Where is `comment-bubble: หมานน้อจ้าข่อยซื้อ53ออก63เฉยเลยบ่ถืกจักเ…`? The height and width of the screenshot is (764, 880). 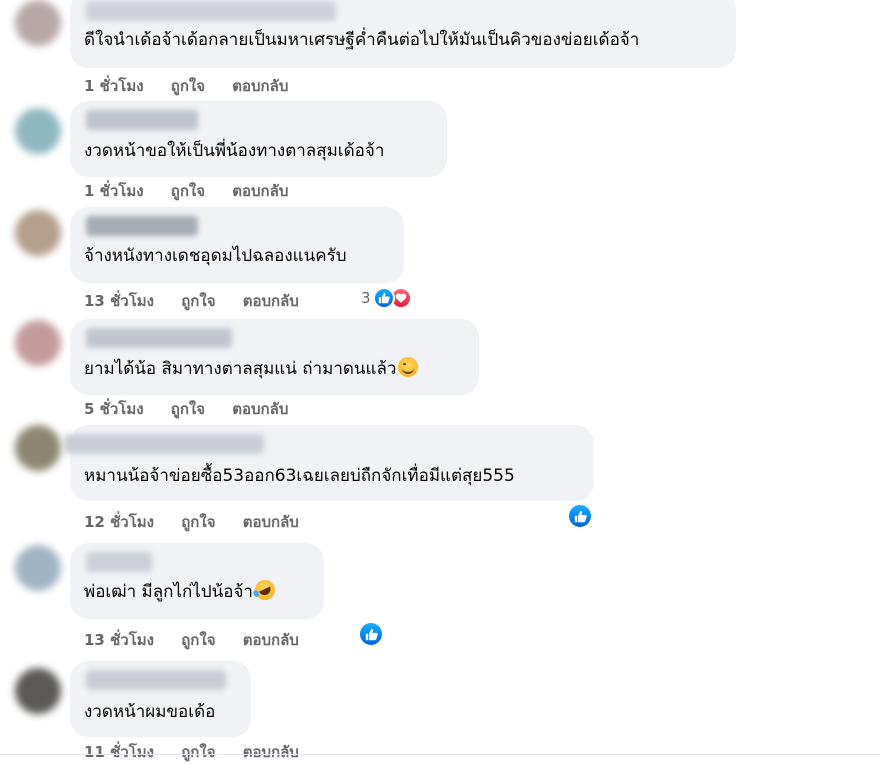
comment-bubble: หมานน้อจ้าข่อยซื้อ53ออก63เฉยเลยบ่ถืกจักเ… is located at coordinates (329, 463).